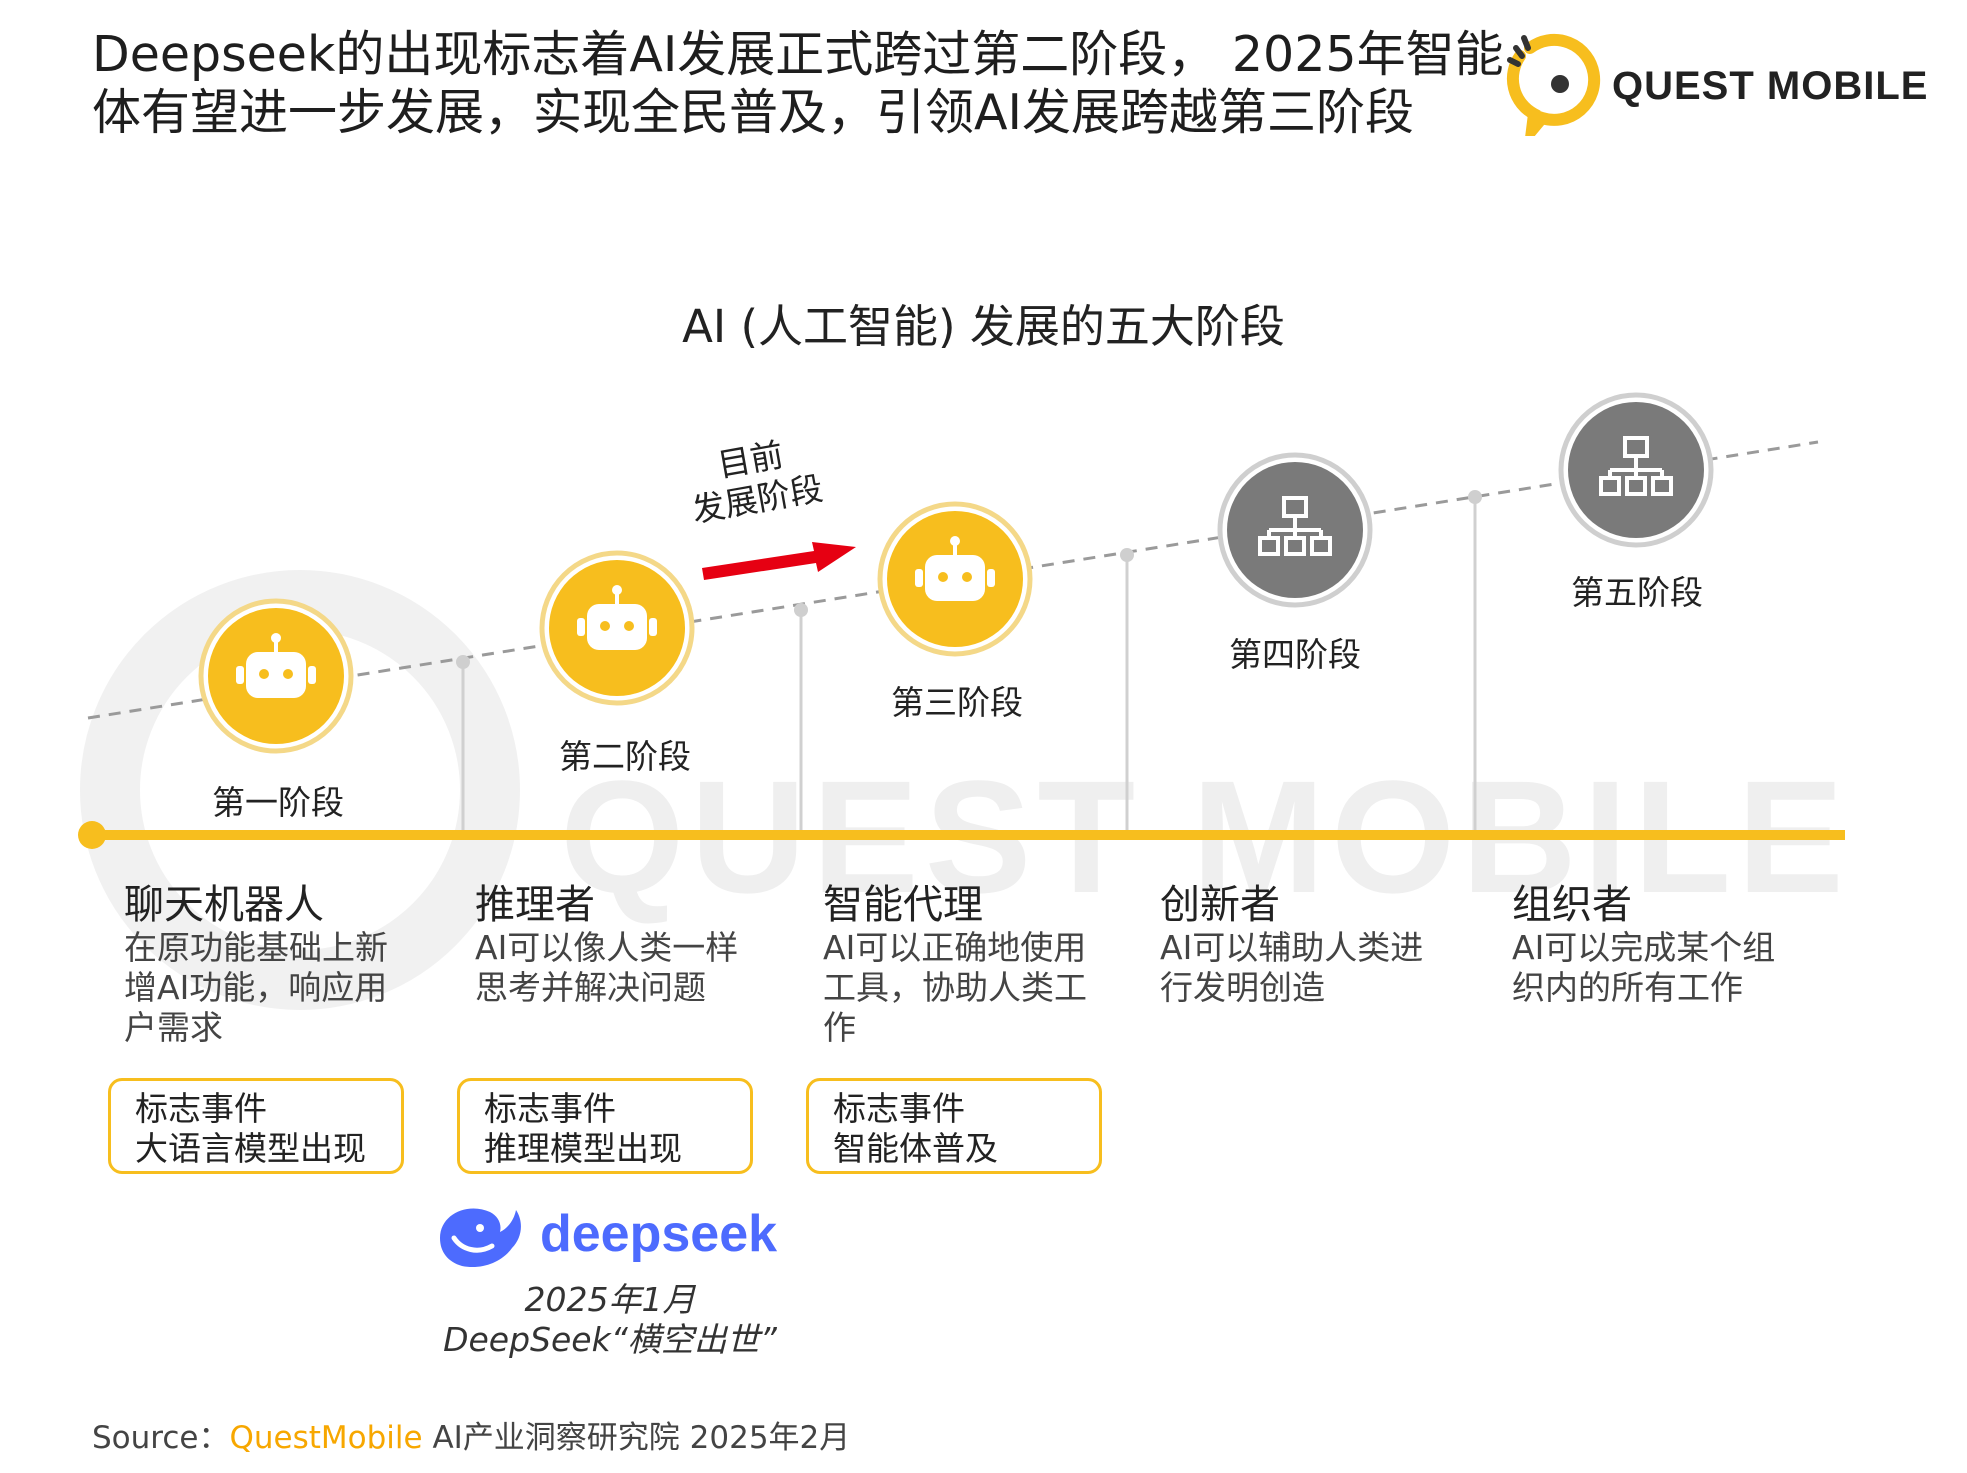 The height and width of the screenshot is (1473, 1967). What do you see at coordinates (903, 905) in the screenshot?
I see `stage-name-3: 智能代理` at bounding box center [903, 905].